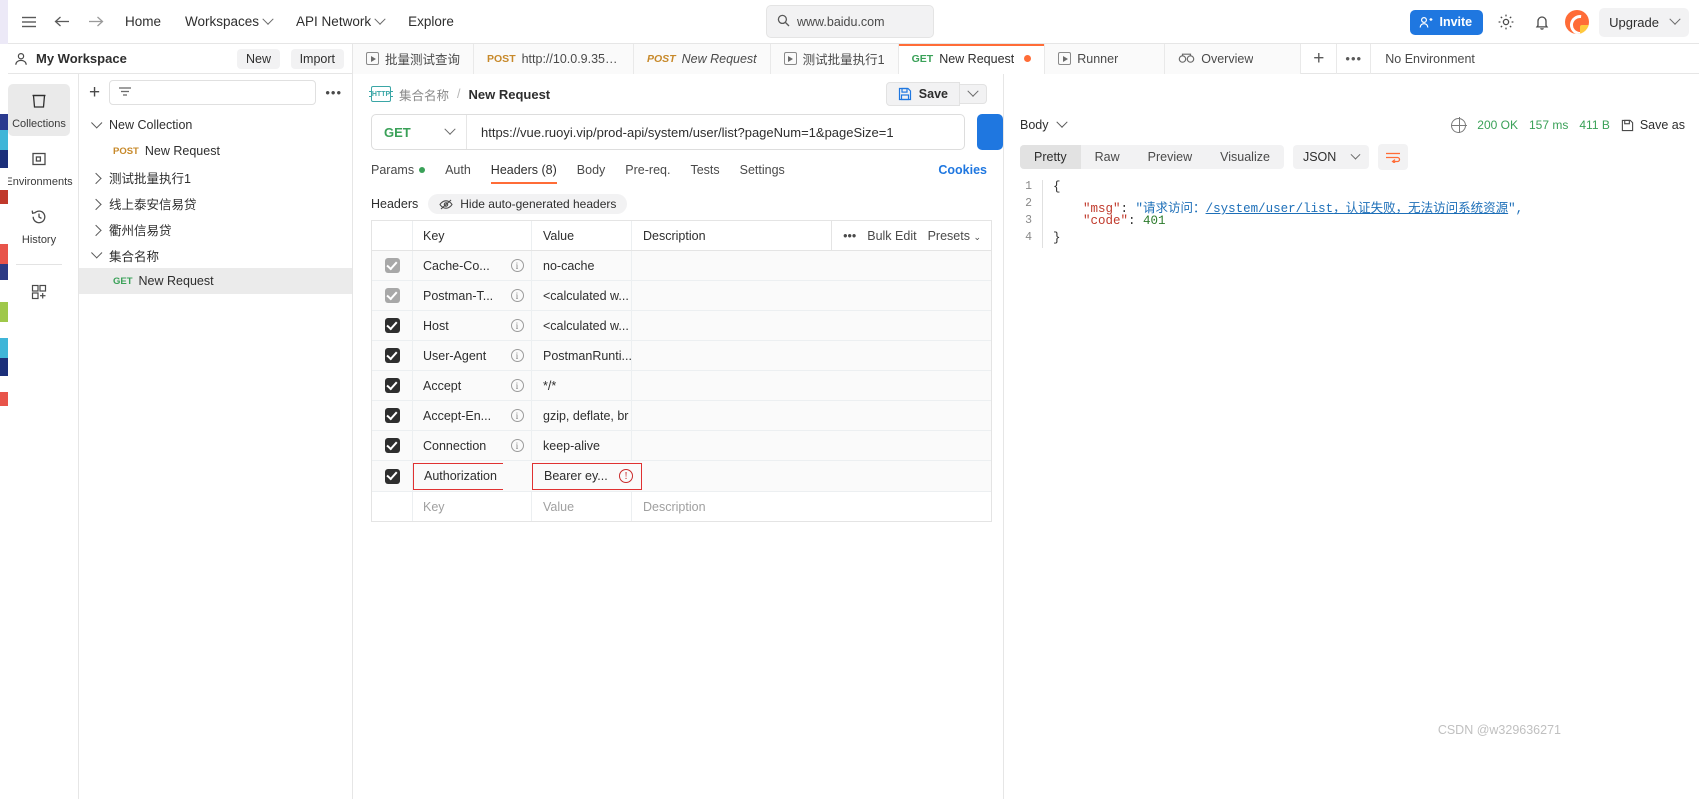 This screenshot has height=799, width=1699. Describe the element at coordinates (581, 385) in the screenshot. I see `row-value: */*` at that location.